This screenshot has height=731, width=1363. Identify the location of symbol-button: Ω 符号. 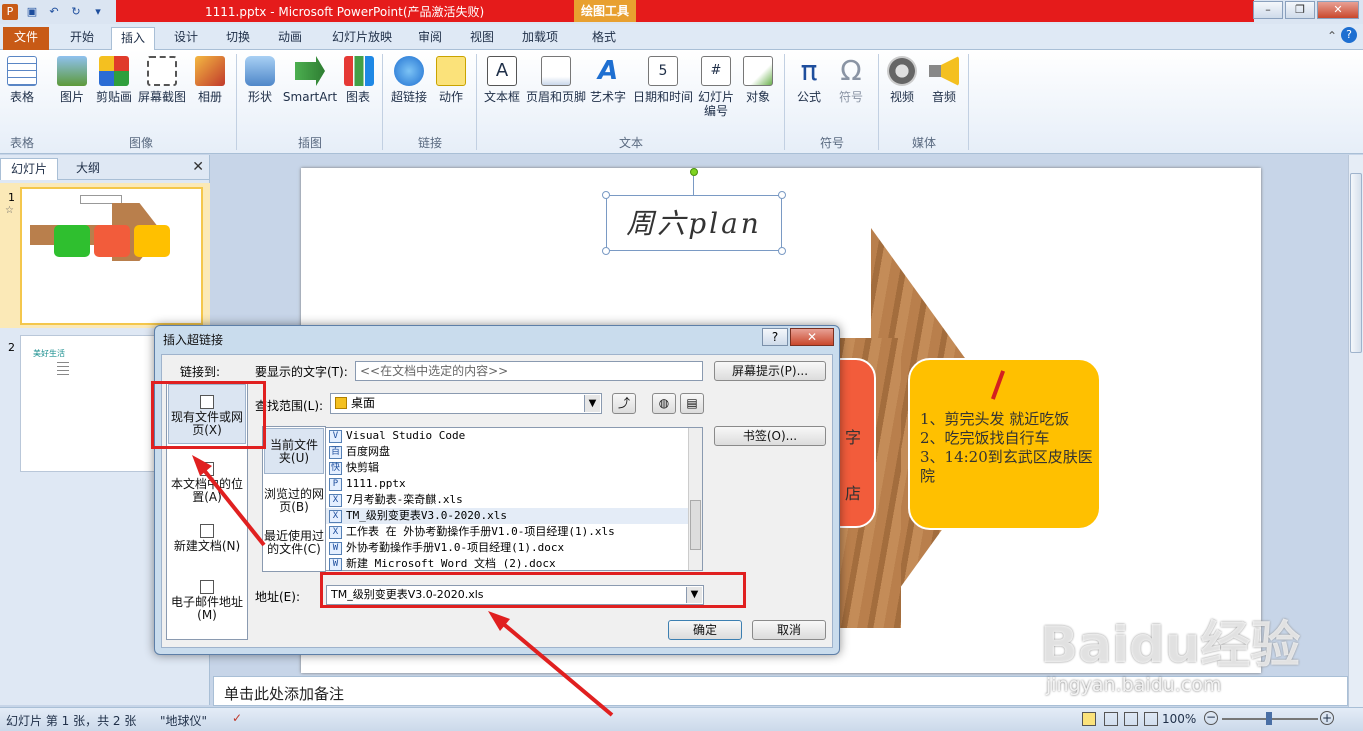
(851, 80).